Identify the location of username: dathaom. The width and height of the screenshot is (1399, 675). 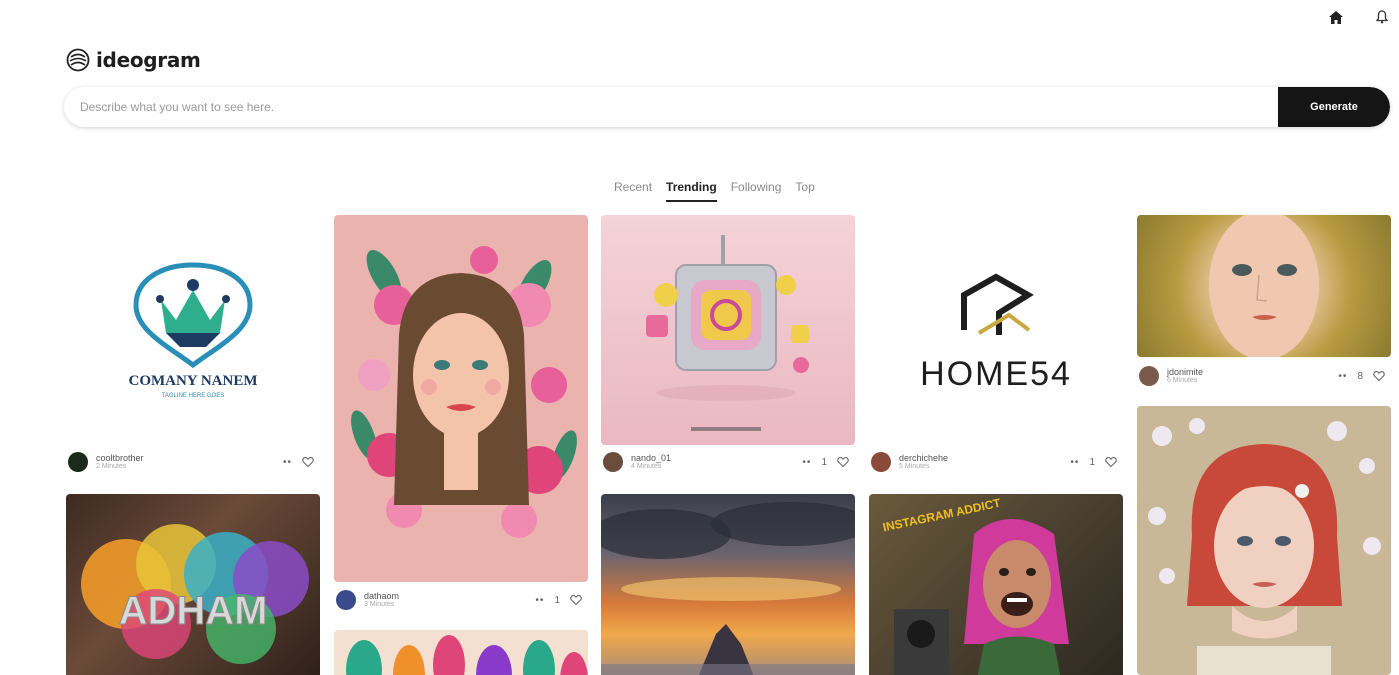
(381, 596).